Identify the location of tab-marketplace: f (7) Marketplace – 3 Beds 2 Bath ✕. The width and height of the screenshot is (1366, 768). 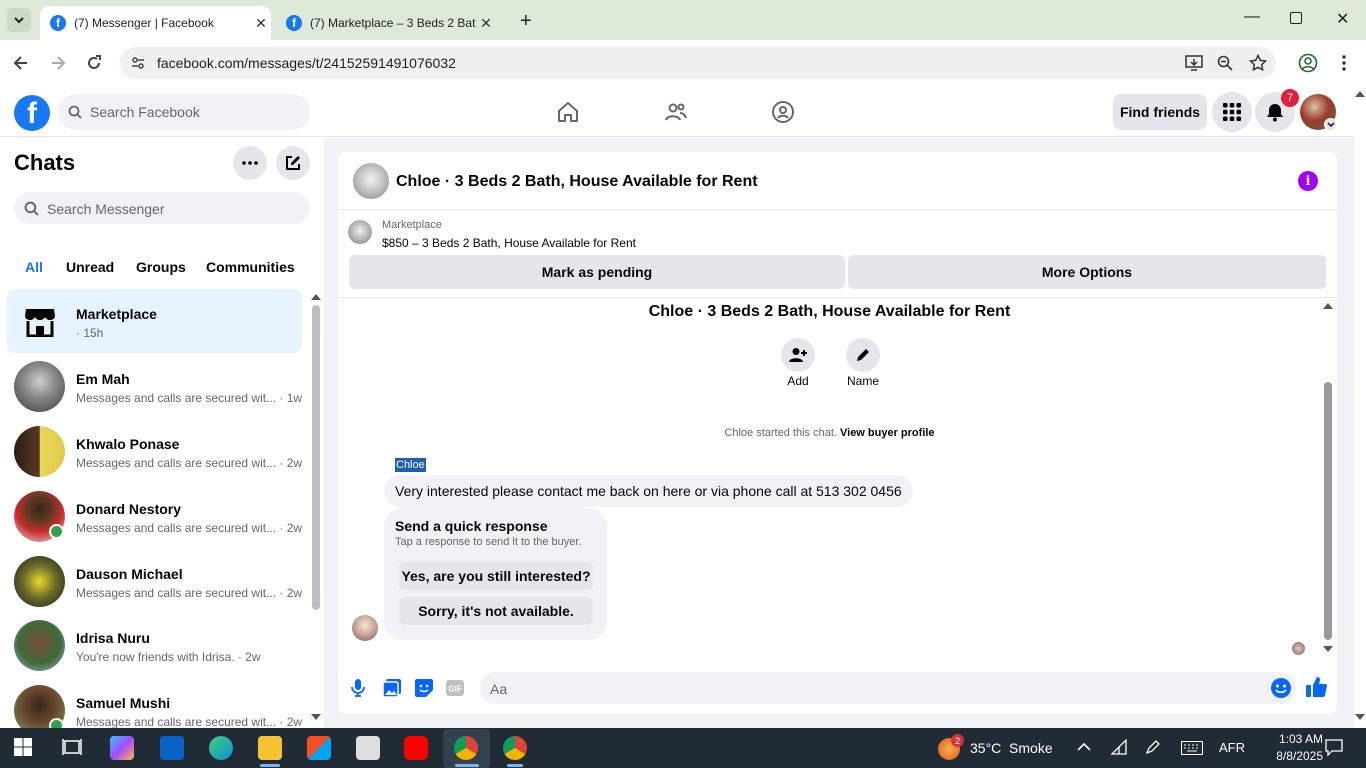
(390, 23).